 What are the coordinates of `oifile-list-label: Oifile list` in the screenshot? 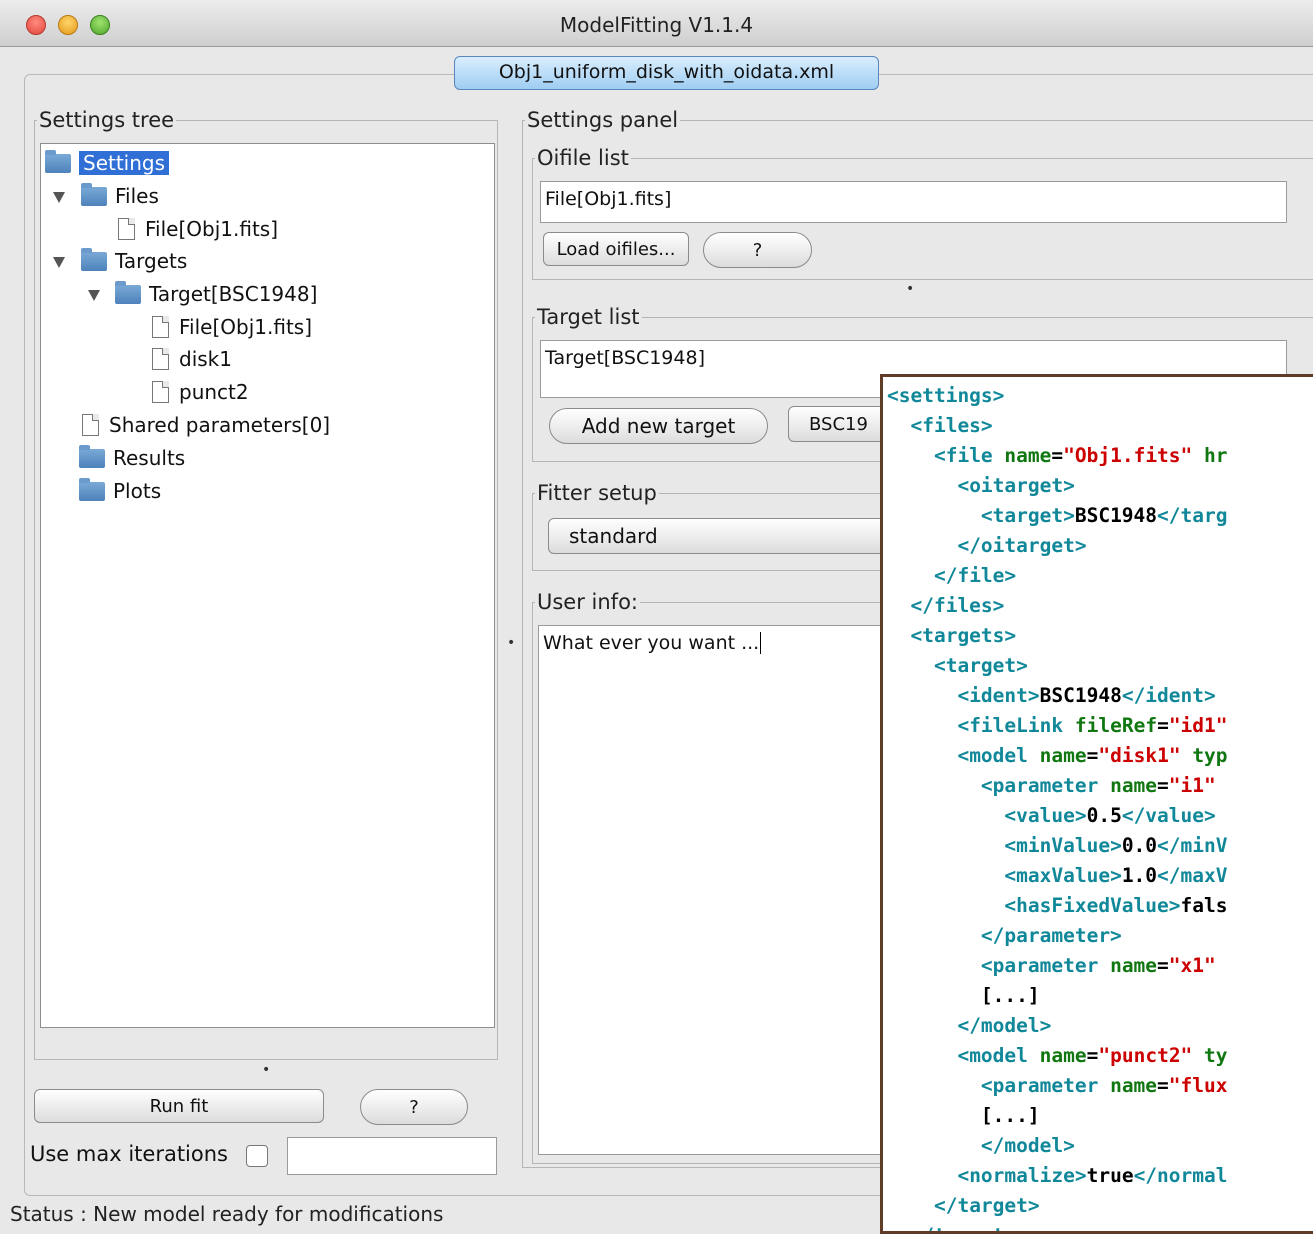 It's located at (583, 158).